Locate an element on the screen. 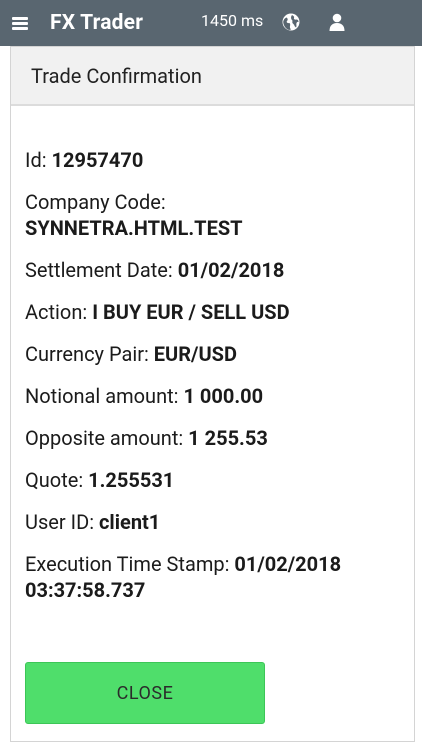 The image size is (422, 750). menu-icon is located at coordinates (20, 23).